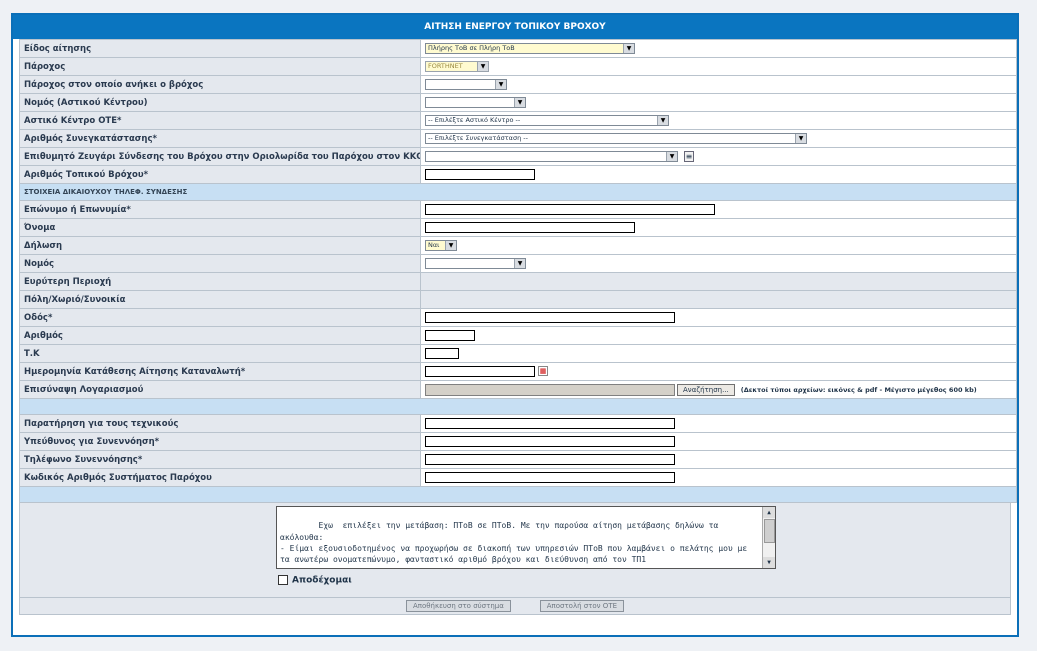 This screenshot has width=1037, height=651. What do you see at coordinates (550, 477) in the screenshot?
I see `provider-code-input` at bounding box center [550, 477].